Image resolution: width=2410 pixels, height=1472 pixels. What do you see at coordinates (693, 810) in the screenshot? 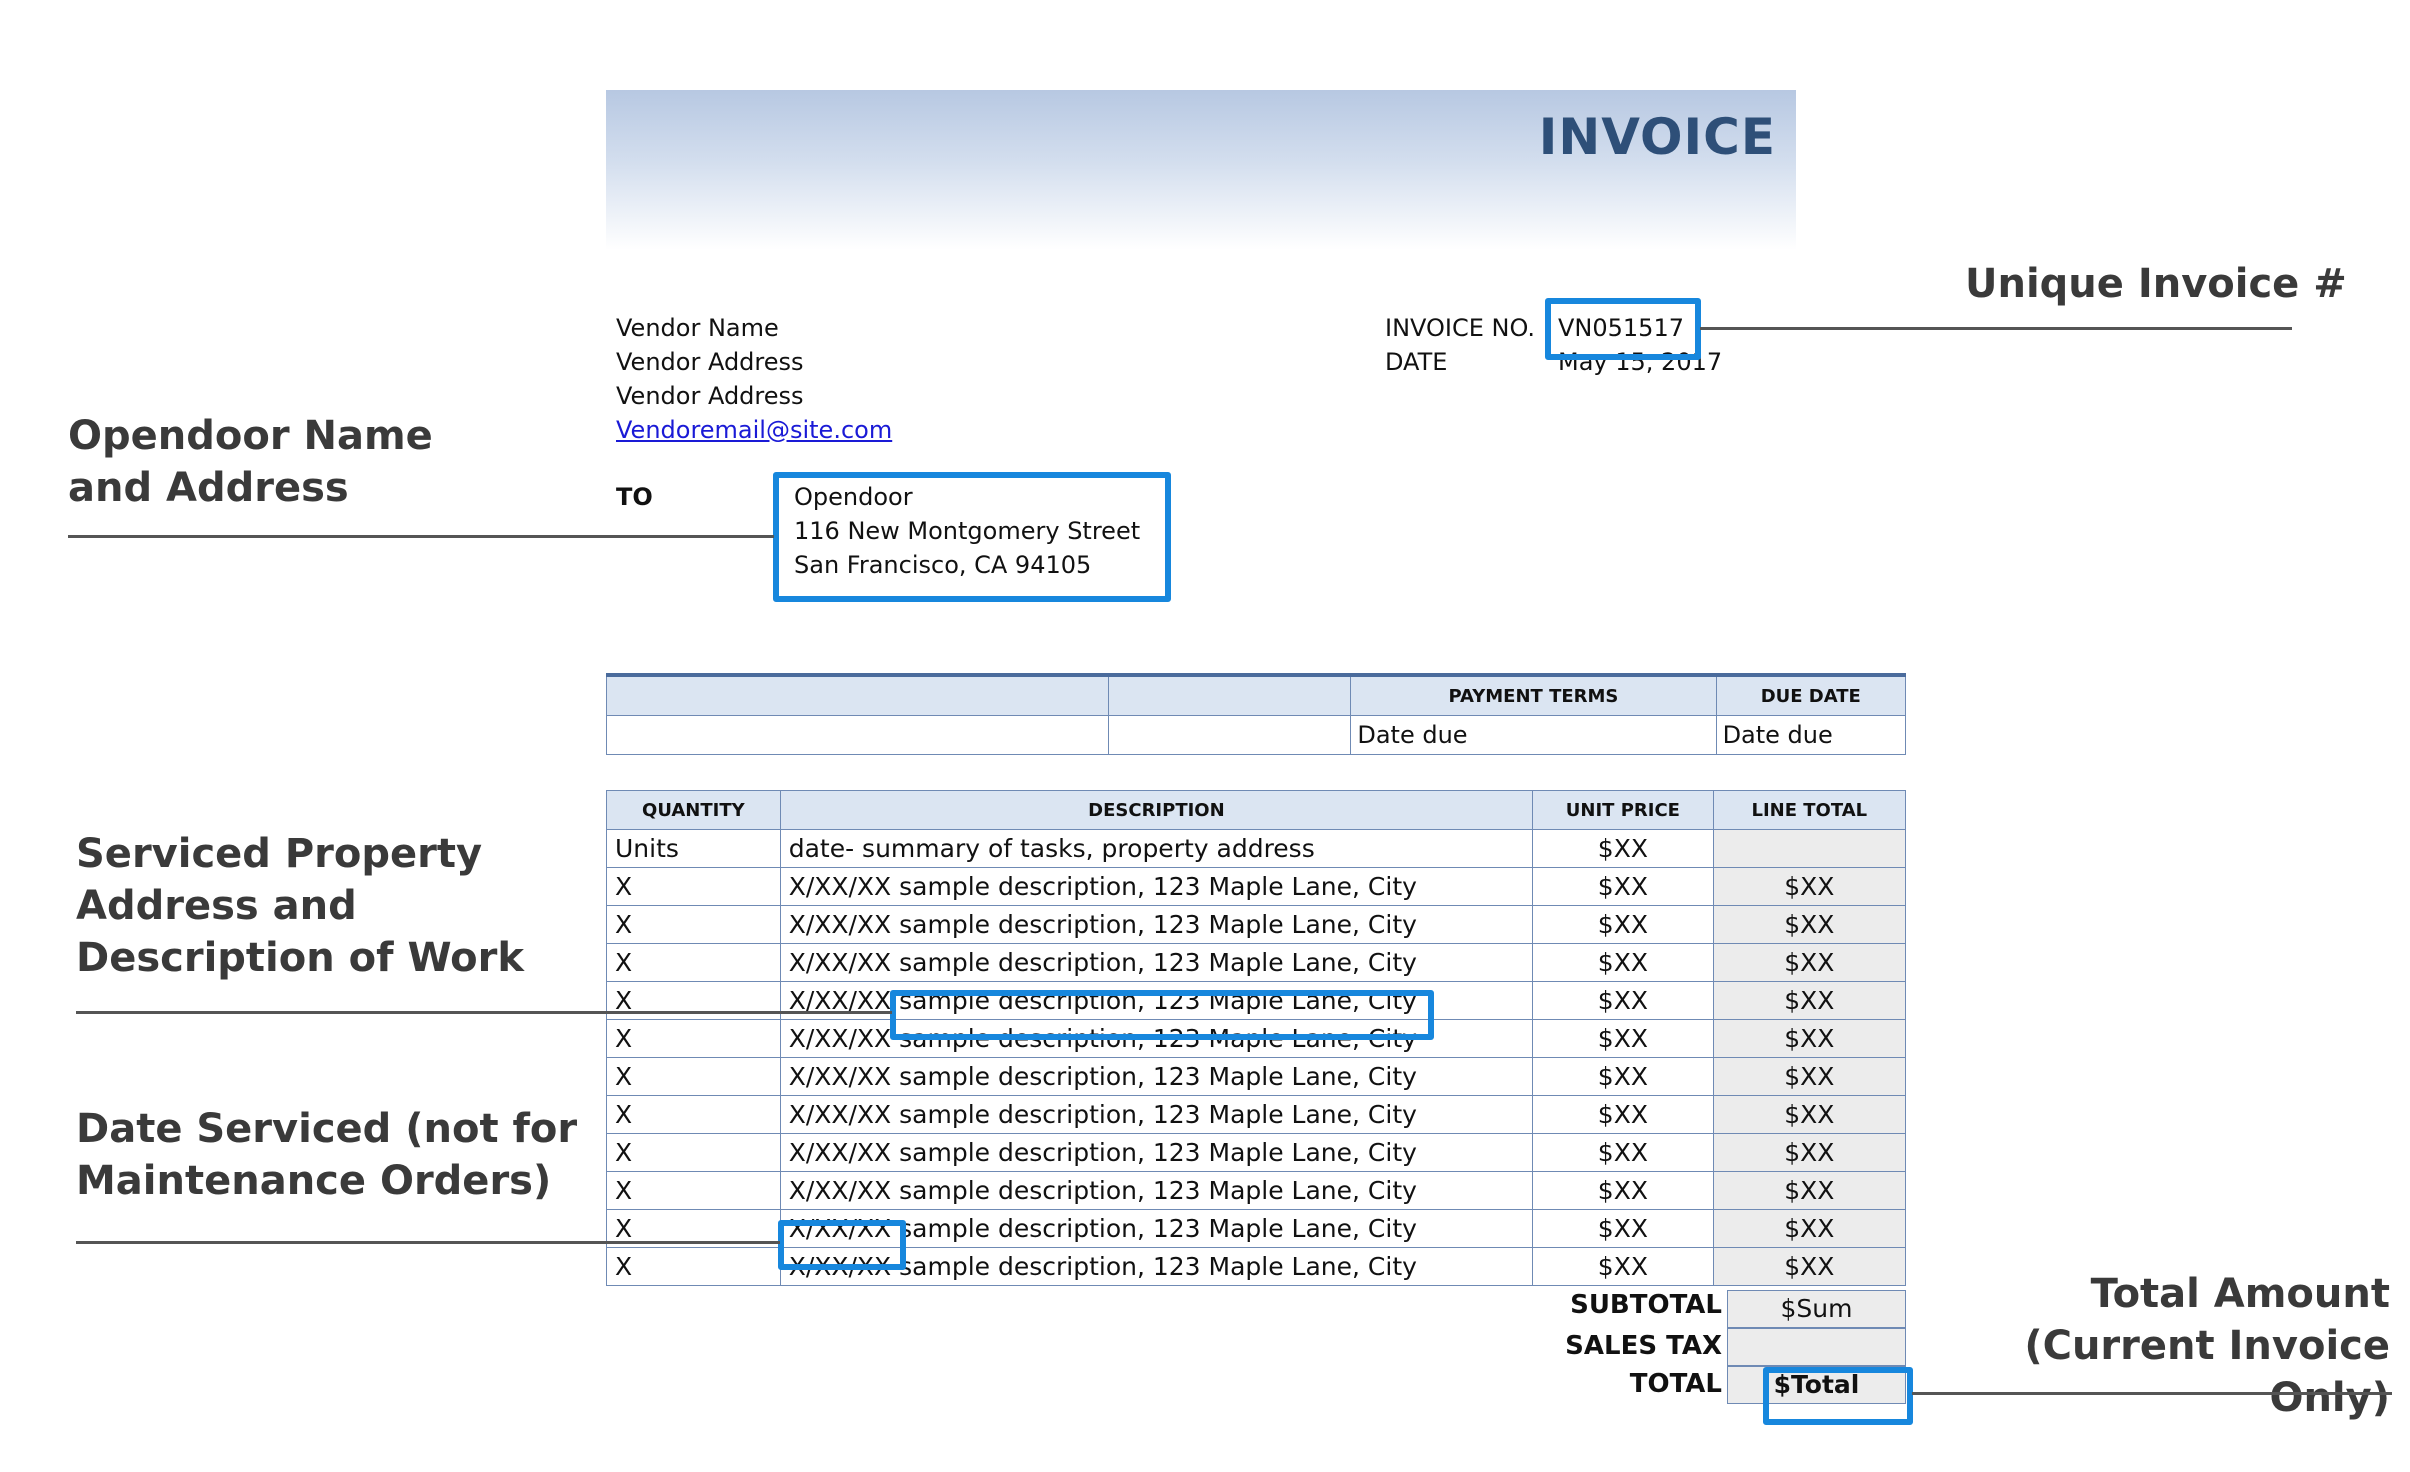
I see `quantity-header: QUANTITY` at bounding box center [693, 810].